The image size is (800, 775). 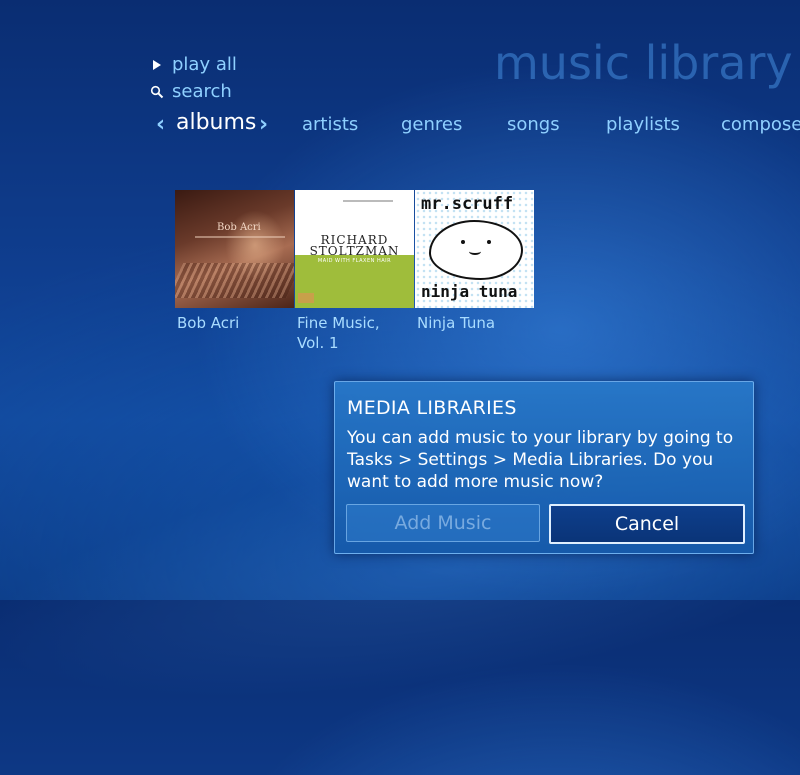 I want to click on album-cover-subtitle: MAID WITH FLAXEN HAIR, so click(x=354, y=261).